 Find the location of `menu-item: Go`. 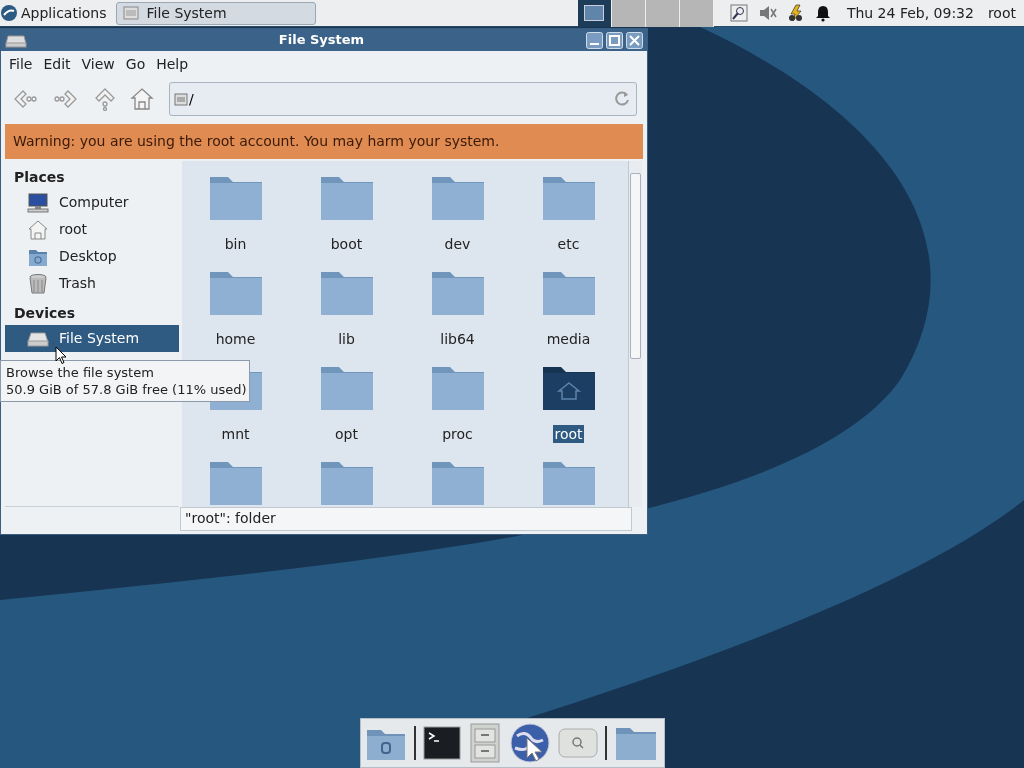

menu-item: Go is located at coordinates (135, 64).